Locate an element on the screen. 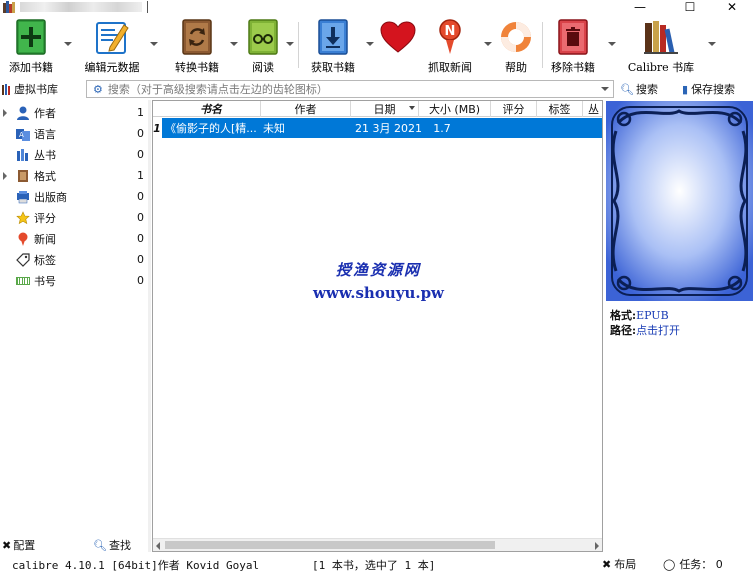 The height and width of the screenshot is (571, 753). search-row: 虚拟书库 ⚙ 🔍︎ 搜索 ▮ 保存搜索 is located at coordinates (376, 89).